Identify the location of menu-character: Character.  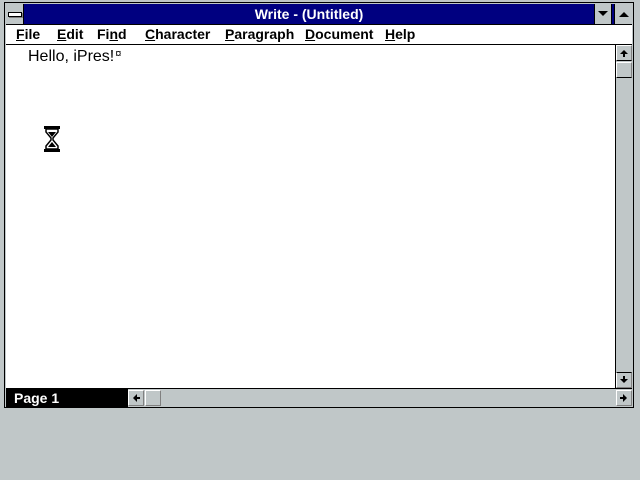
(177, 34).